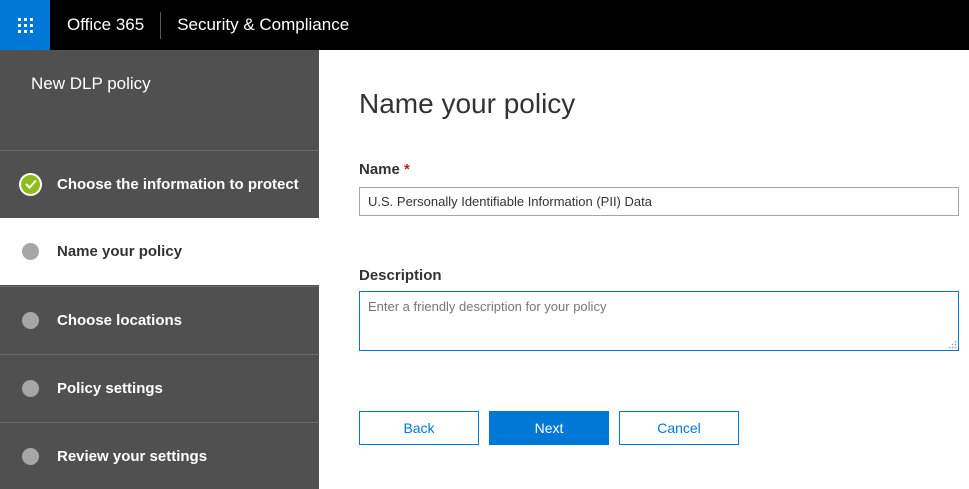 This screenshot has height=489, width=969. Describe the element at coordinates (407, 169) in the screenshot. I see `required-mark: *` at that location.